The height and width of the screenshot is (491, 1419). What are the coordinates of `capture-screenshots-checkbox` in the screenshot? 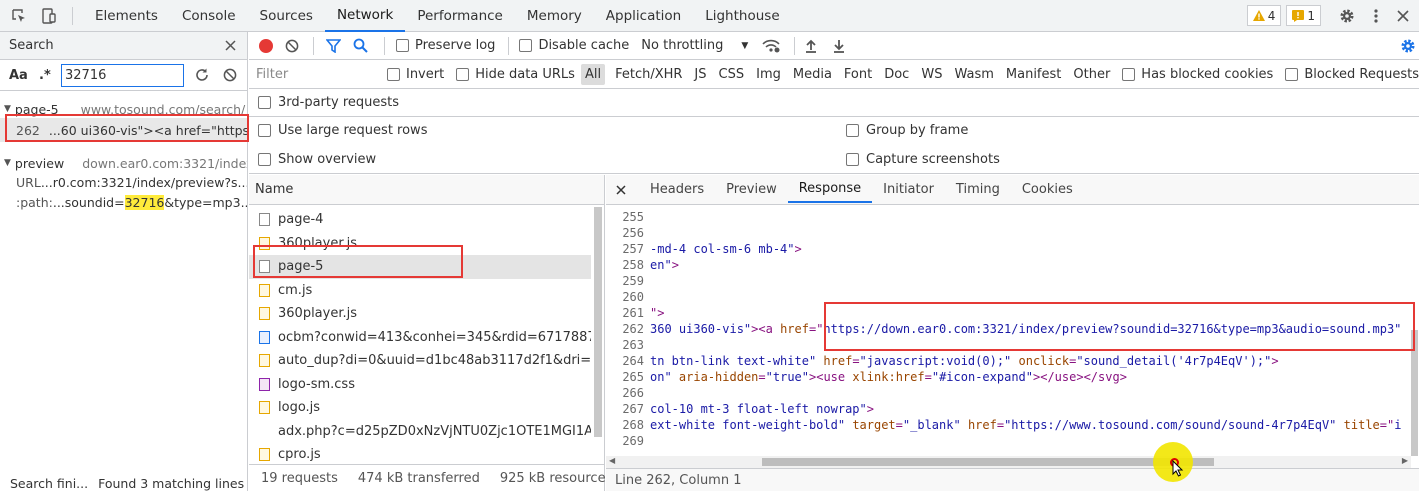 It's located at (852, 159).